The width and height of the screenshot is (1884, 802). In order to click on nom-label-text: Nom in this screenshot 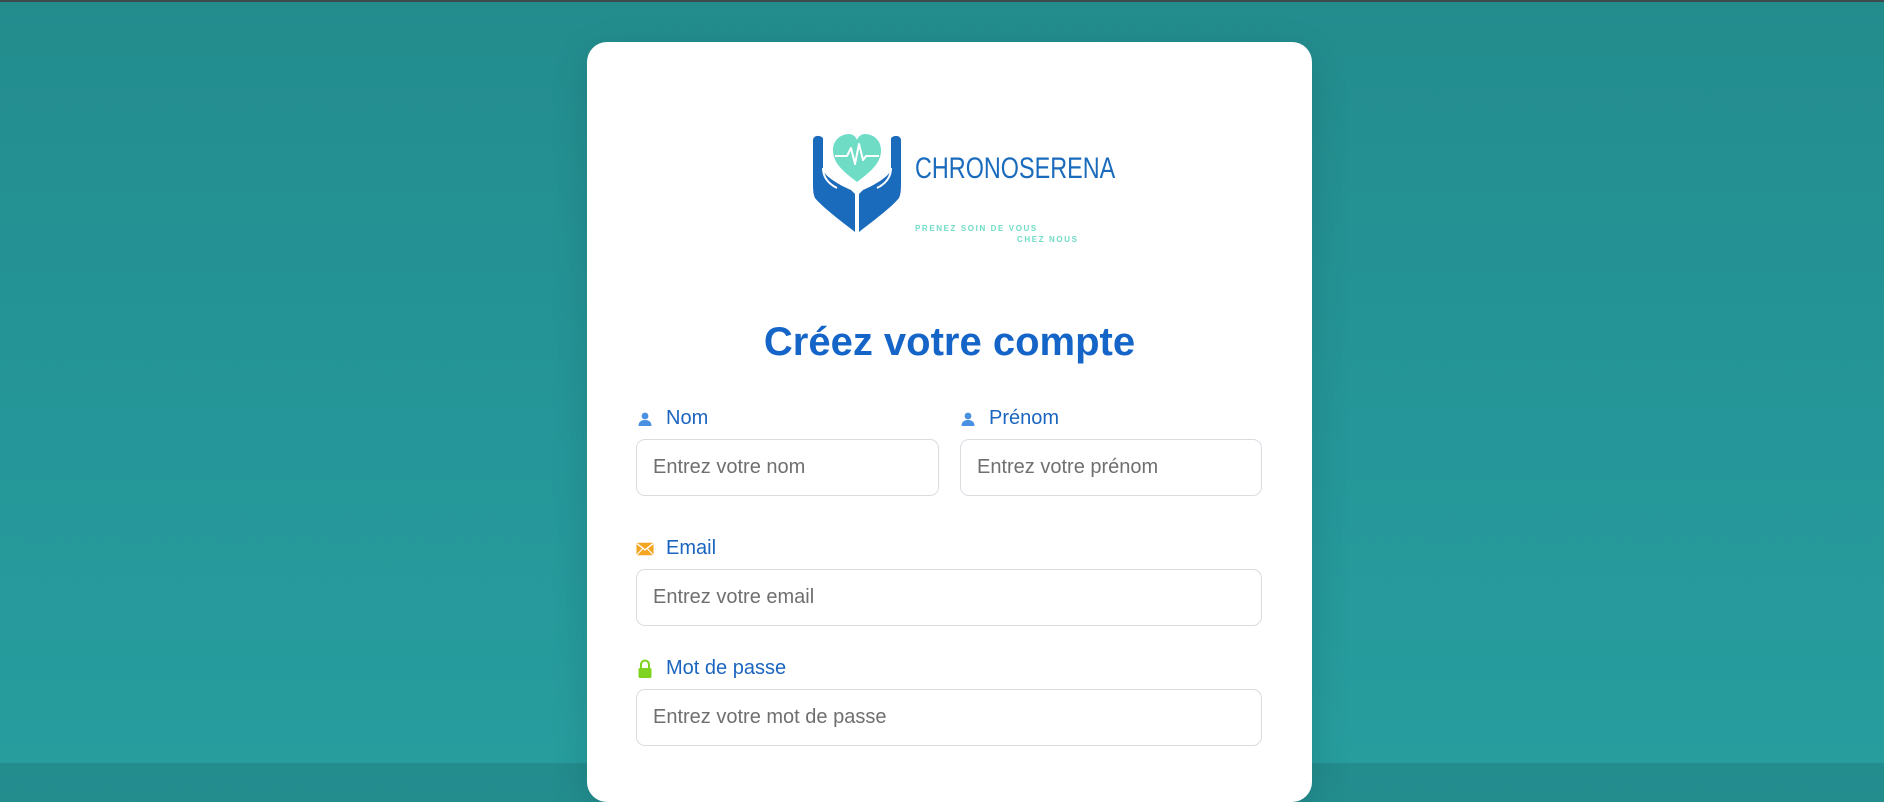, I will do `click(687, 418)`.